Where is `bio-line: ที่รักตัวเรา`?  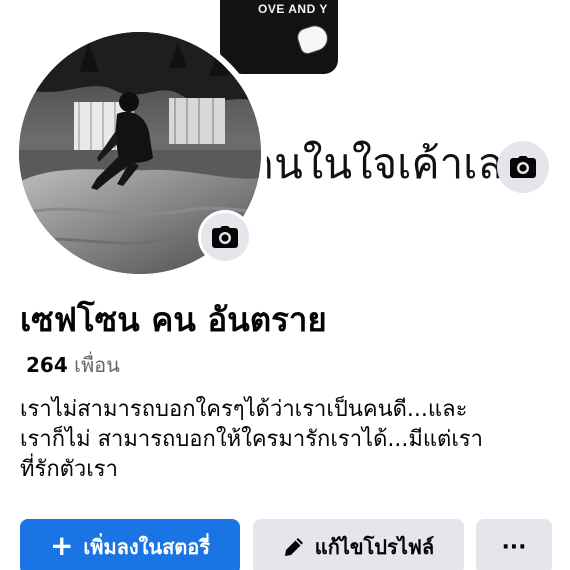 bio-line: ที่รักตัวเรา is located at coordinates (69, 469).